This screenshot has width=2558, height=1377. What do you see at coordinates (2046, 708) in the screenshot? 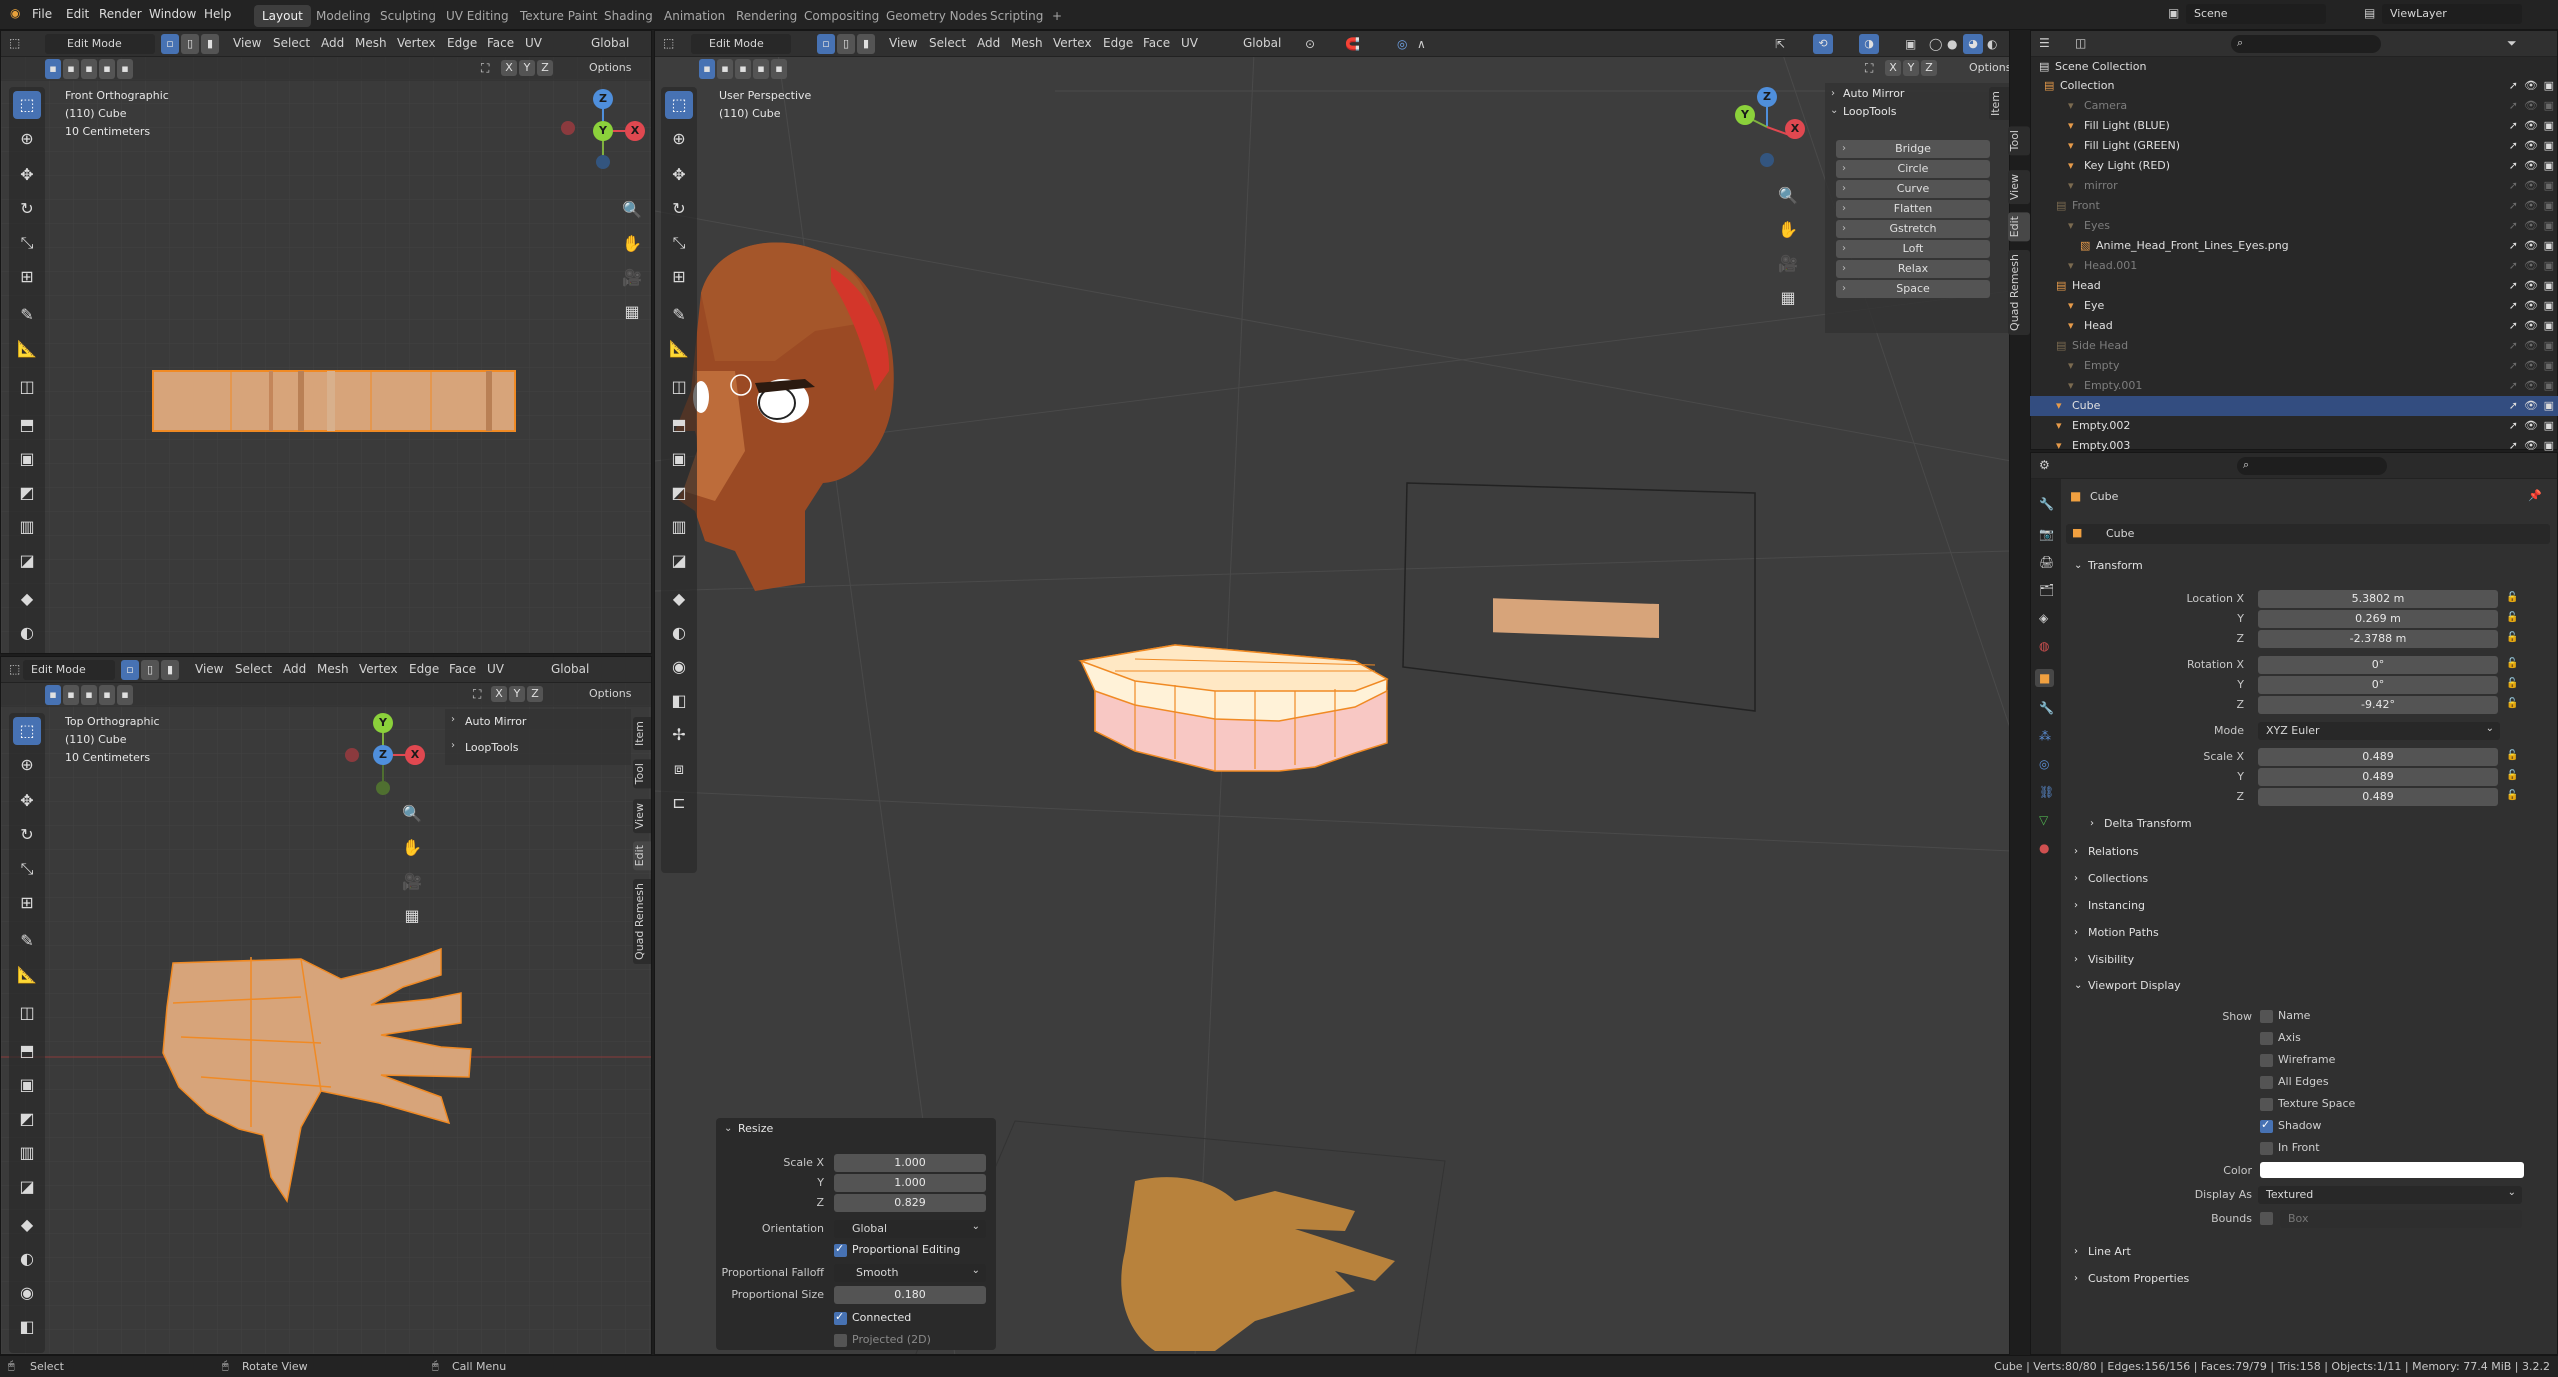
I see `modifier-tab-icon: 🔧` at bounding box center [2046, 708].